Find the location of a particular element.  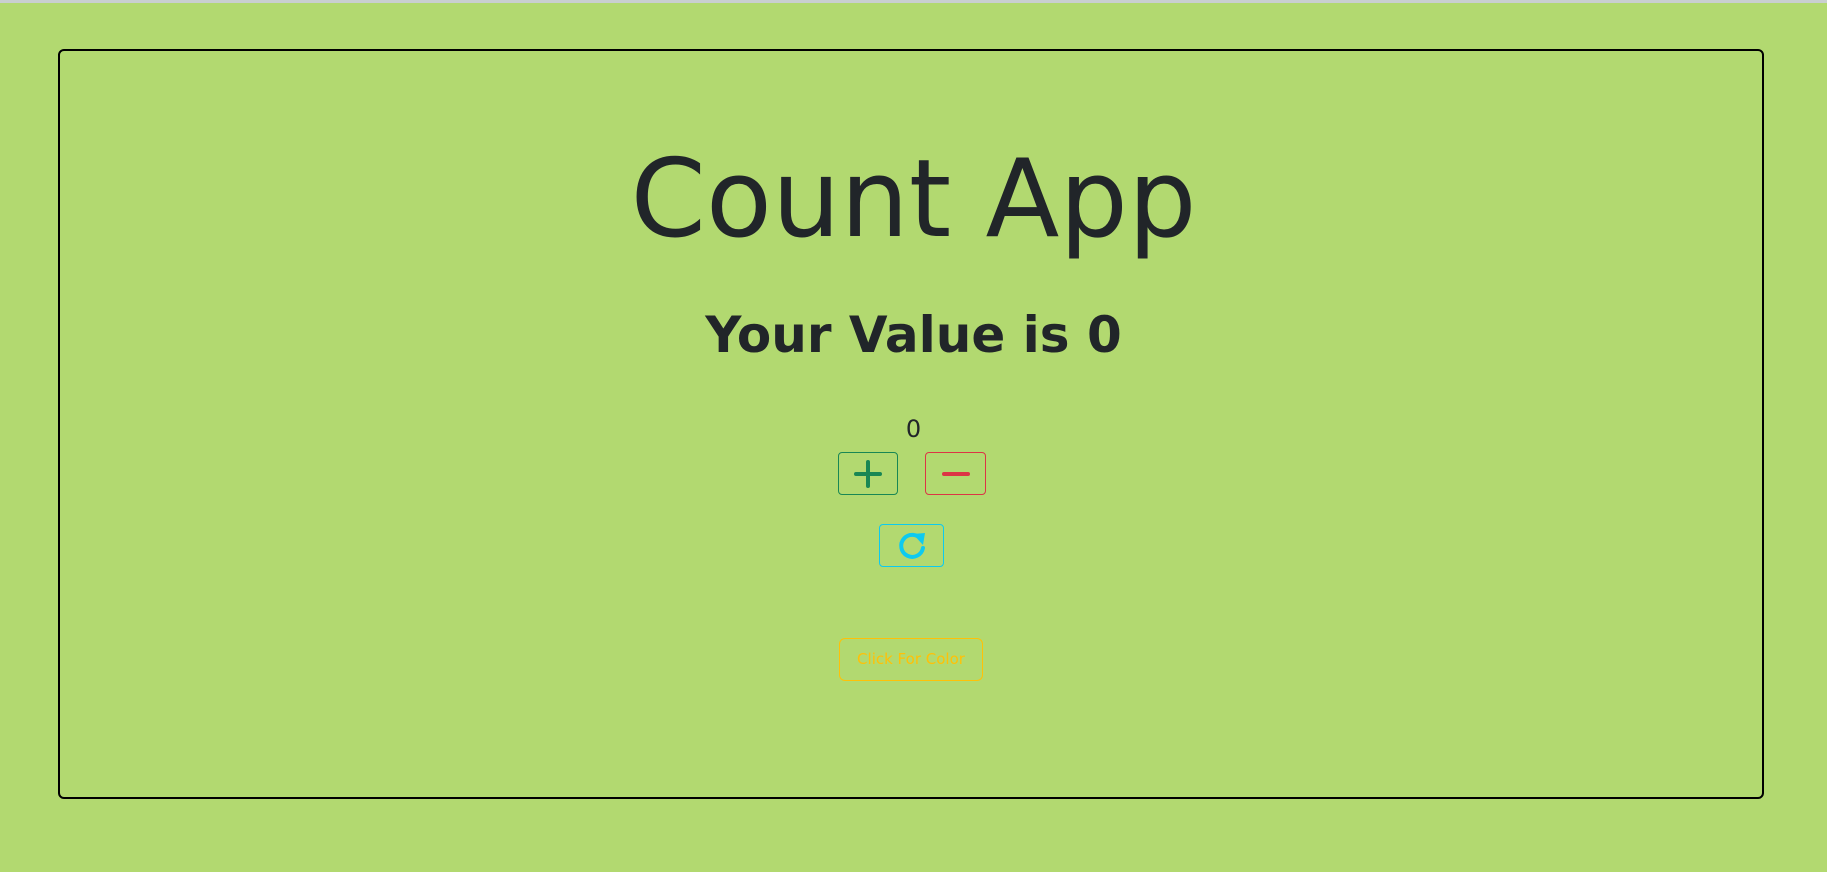

decrement-button is located at coordinates (955, 473).